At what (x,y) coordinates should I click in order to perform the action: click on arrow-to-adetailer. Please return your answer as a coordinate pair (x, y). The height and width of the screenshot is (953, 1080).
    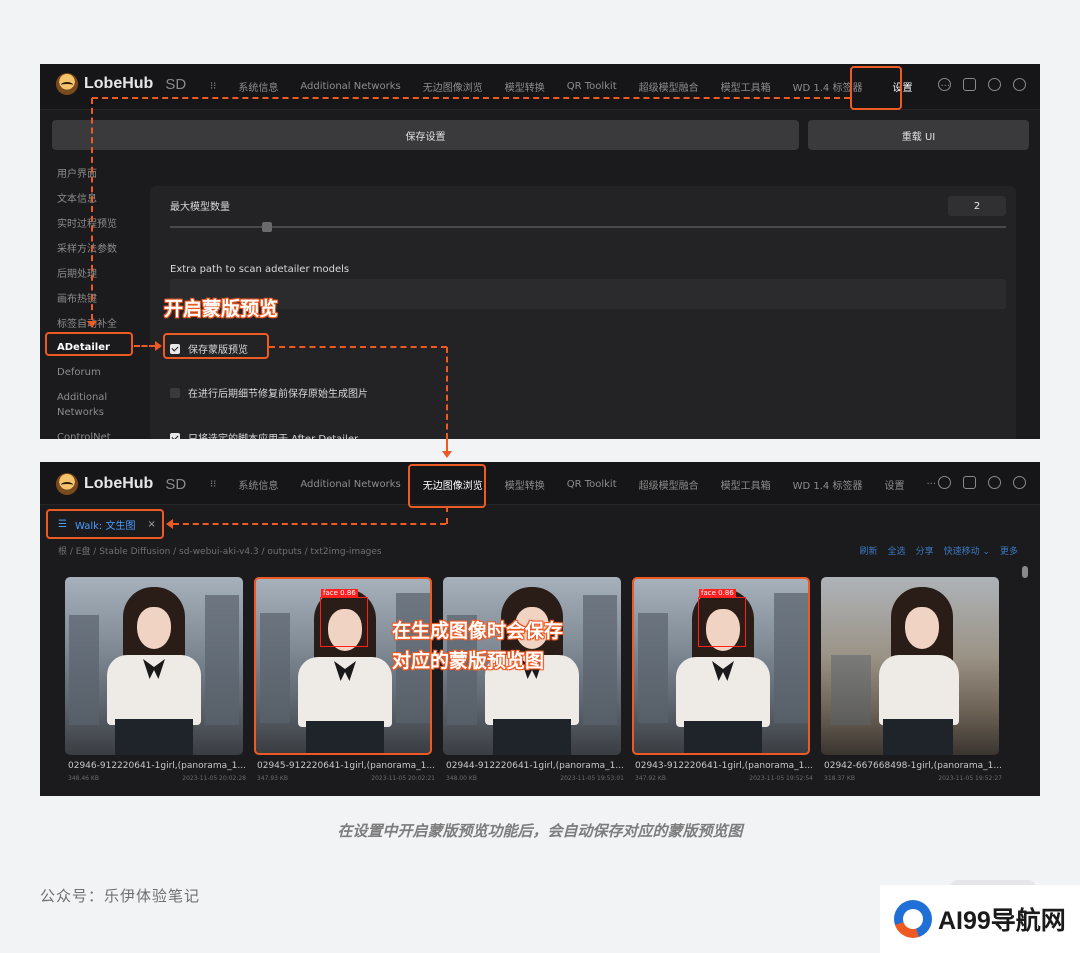
    Looking at the image, I should click on (92, 324).